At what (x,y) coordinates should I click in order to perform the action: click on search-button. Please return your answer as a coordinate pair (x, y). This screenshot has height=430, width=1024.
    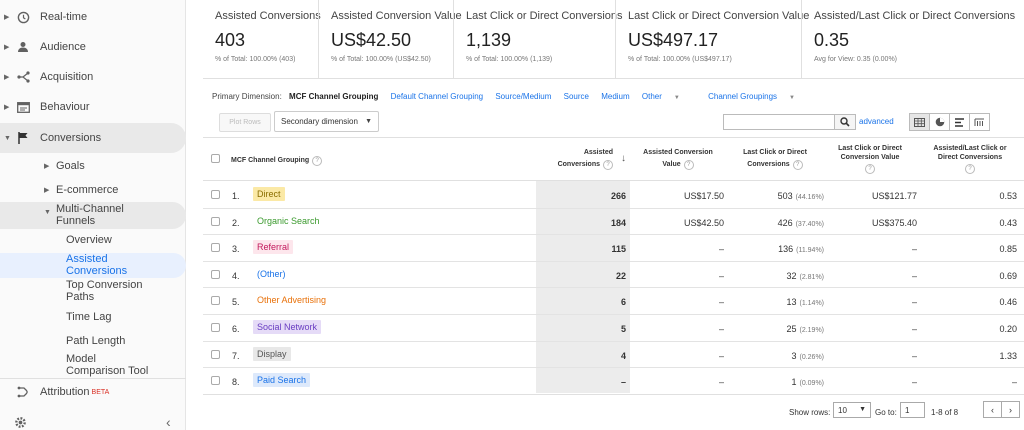
    Looking at the image, I should click on (845, 122).